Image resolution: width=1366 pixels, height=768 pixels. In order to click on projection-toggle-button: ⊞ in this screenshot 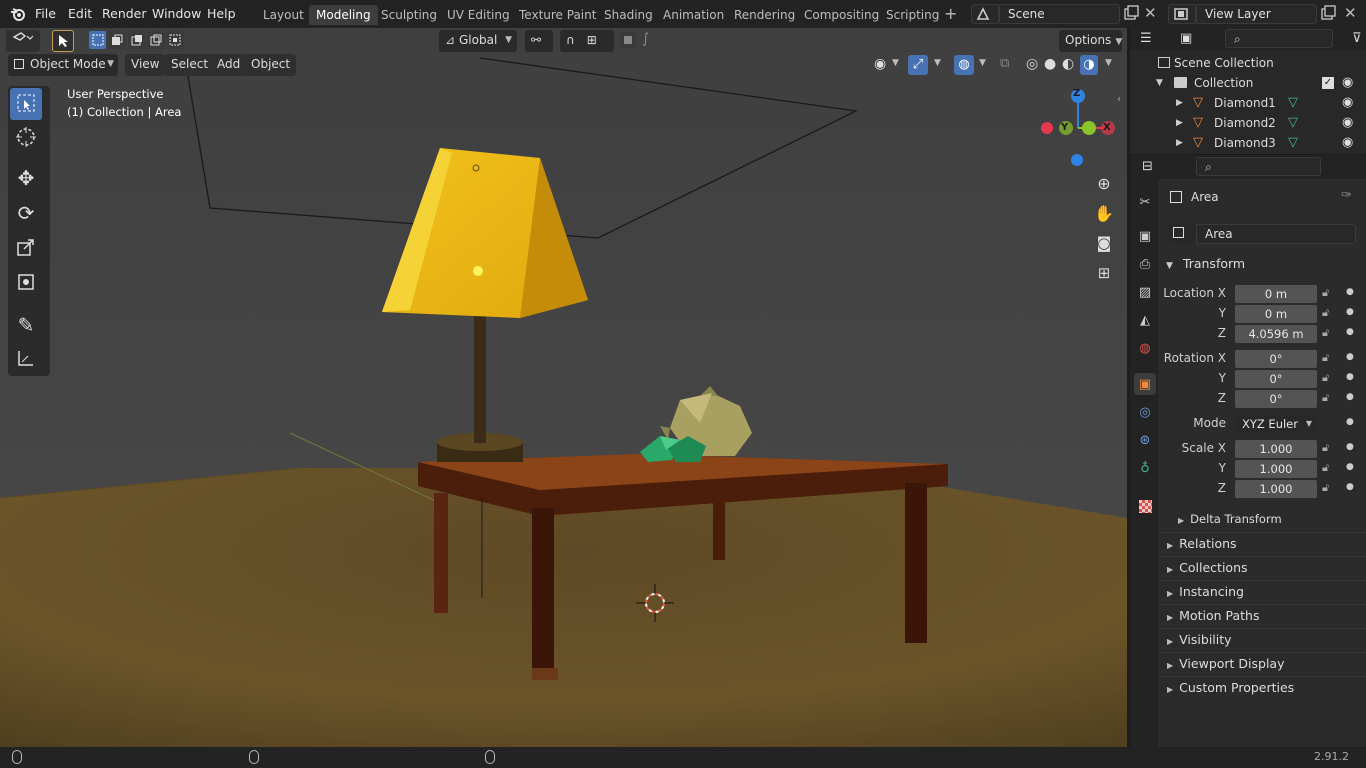, I will do `click(1104, 273)`.